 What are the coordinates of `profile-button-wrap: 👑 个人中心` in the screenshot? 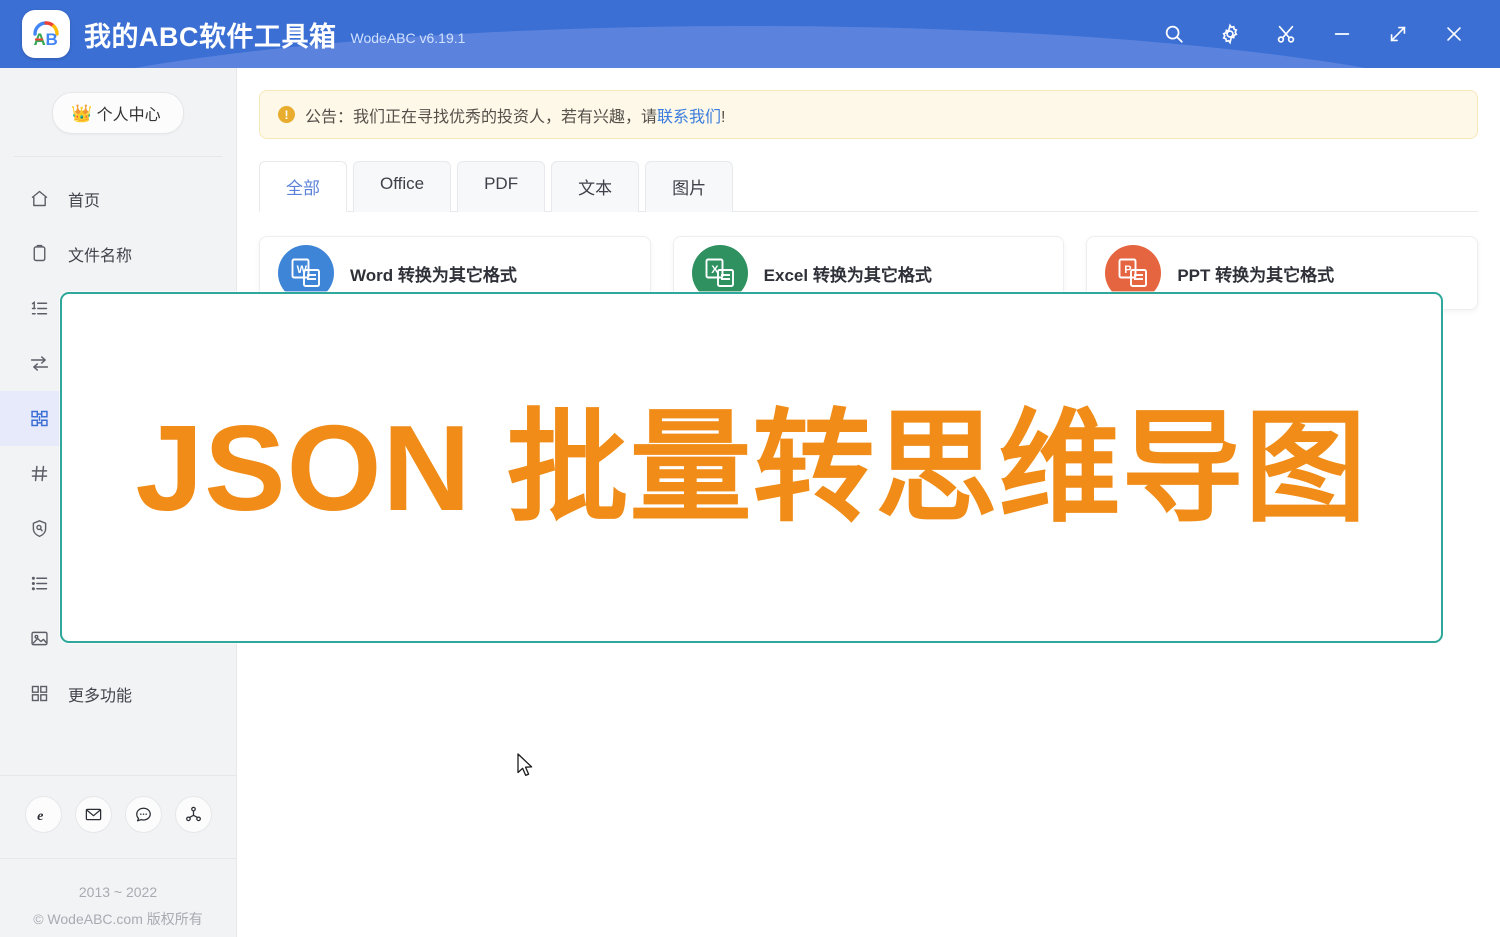 It's located at (118, 112).